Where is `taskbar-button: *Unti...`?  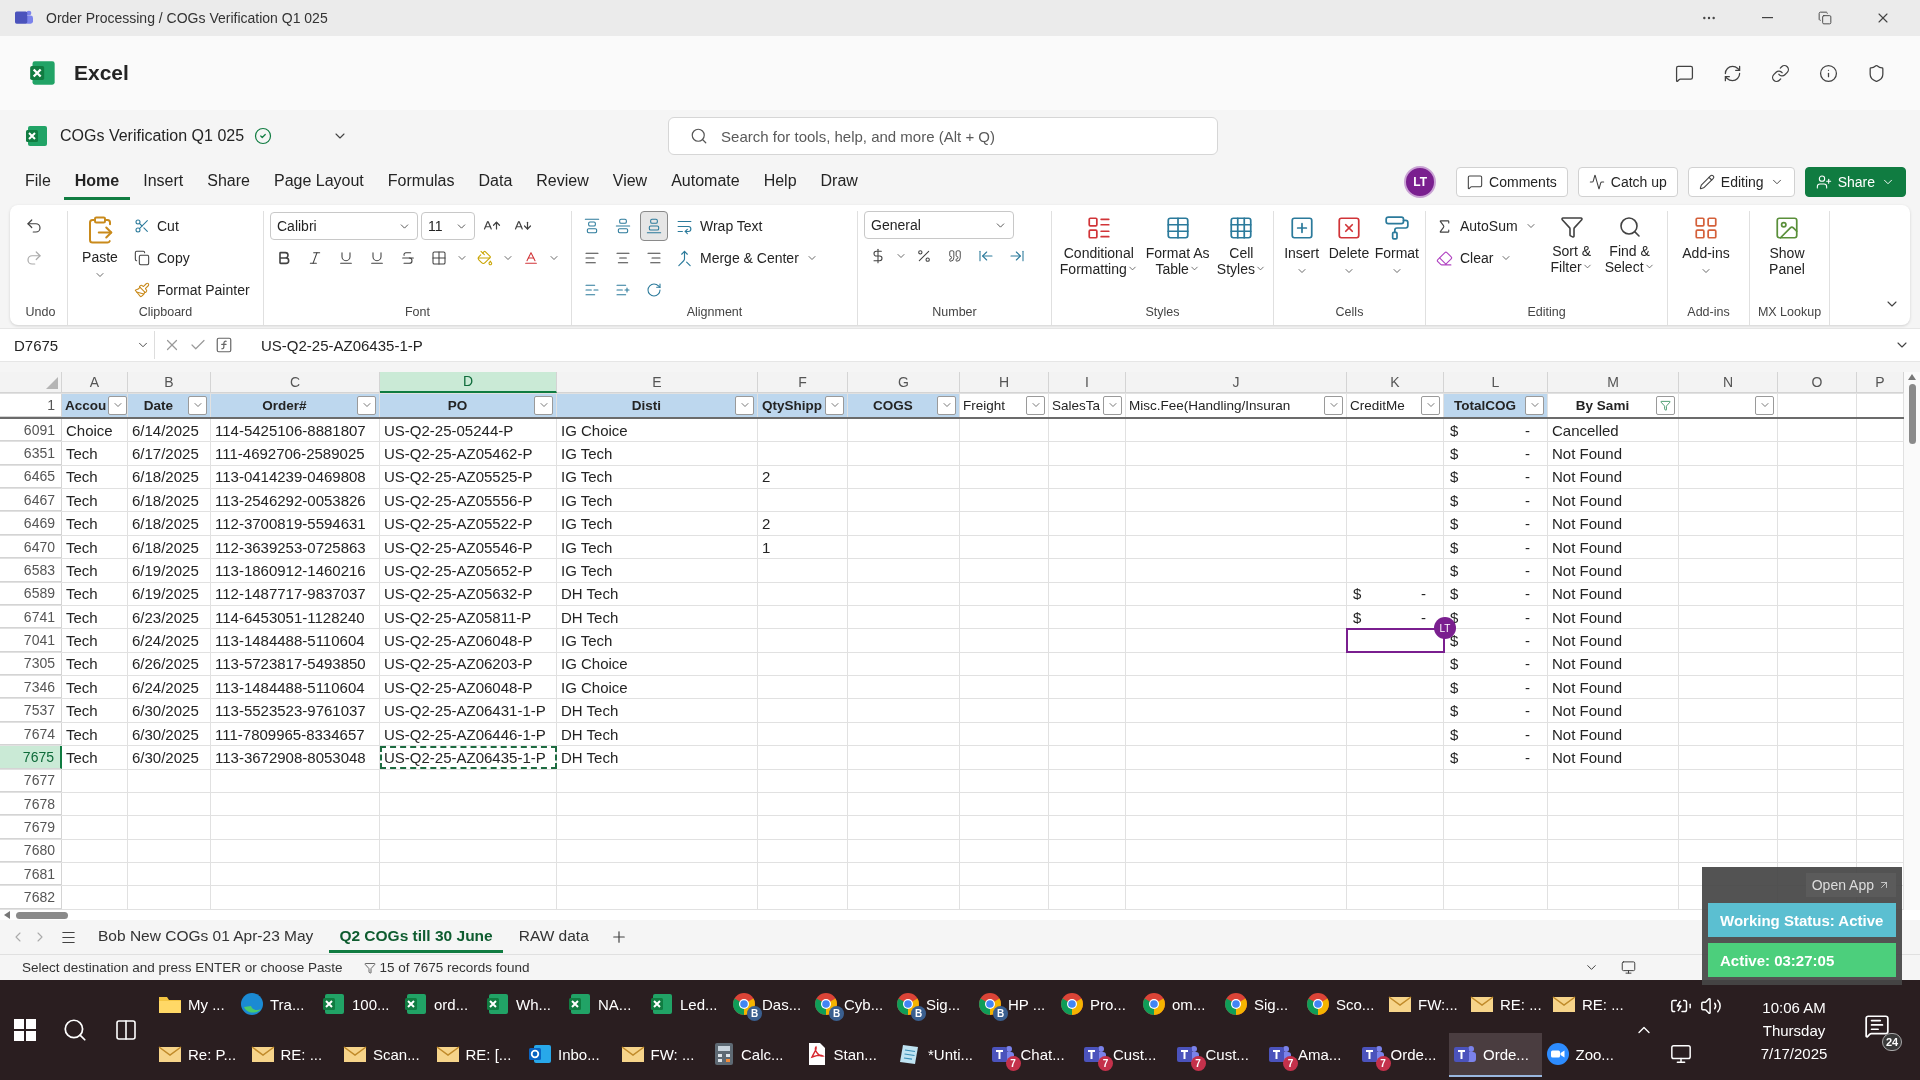
taskbar-button: *Unti... is located at coordinates (940, 1055).